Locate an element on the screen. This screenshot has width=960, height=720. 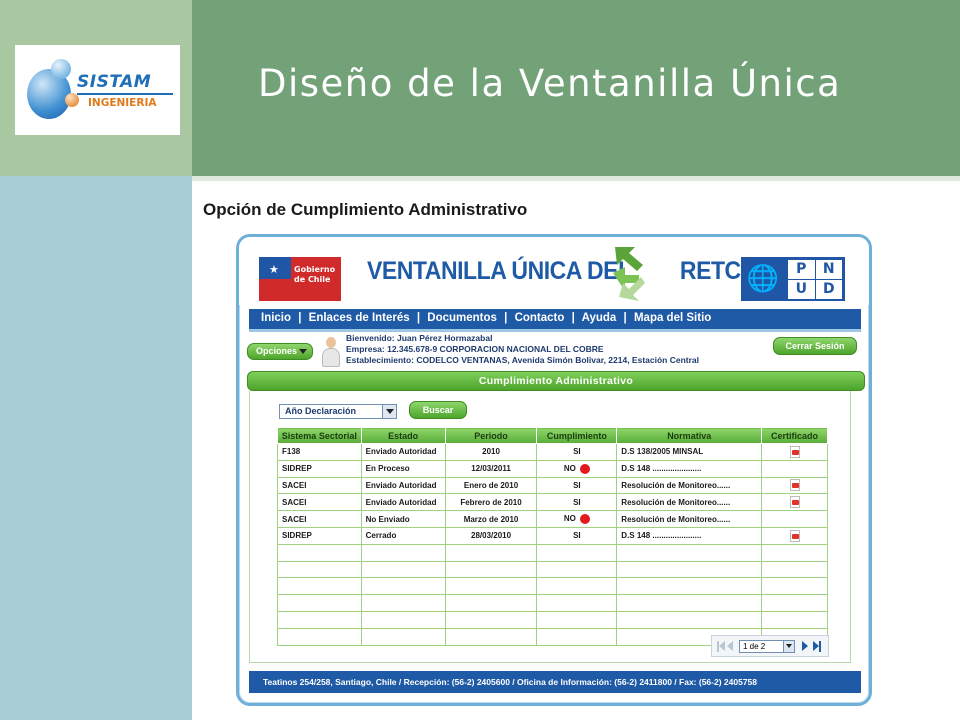
col-periodo: Periodo is located at coordinates (491, 435).